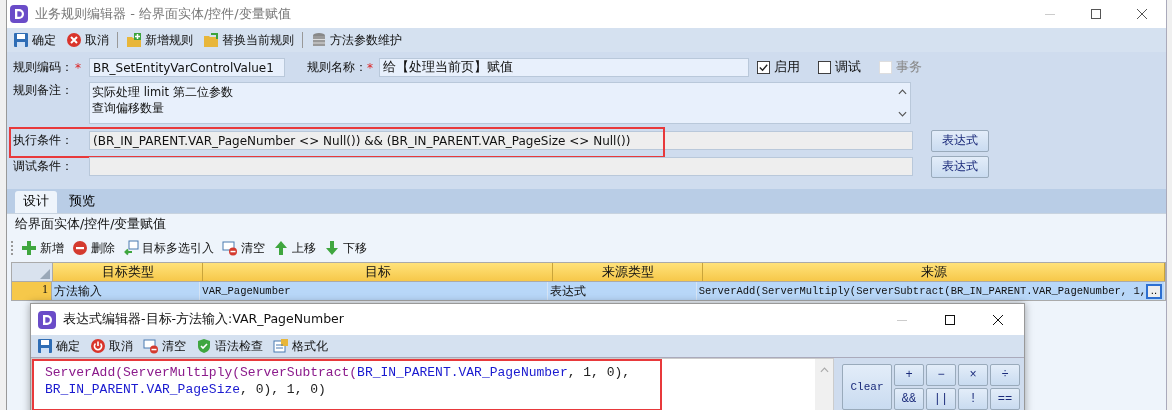 Image resolution: width=1172 pixels, height=410 pixels. I want to click on checkbox-label: 调试, so click(848, 67).